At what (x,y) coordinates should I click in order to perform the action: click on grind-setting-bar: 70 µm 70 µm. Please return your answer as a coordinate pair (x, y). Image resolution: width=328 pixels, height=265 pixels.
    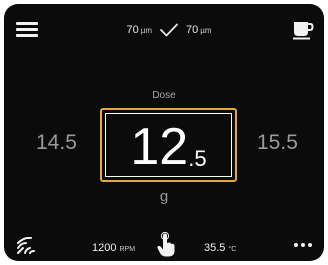
    Looking at the image, I should click on (169, 30).